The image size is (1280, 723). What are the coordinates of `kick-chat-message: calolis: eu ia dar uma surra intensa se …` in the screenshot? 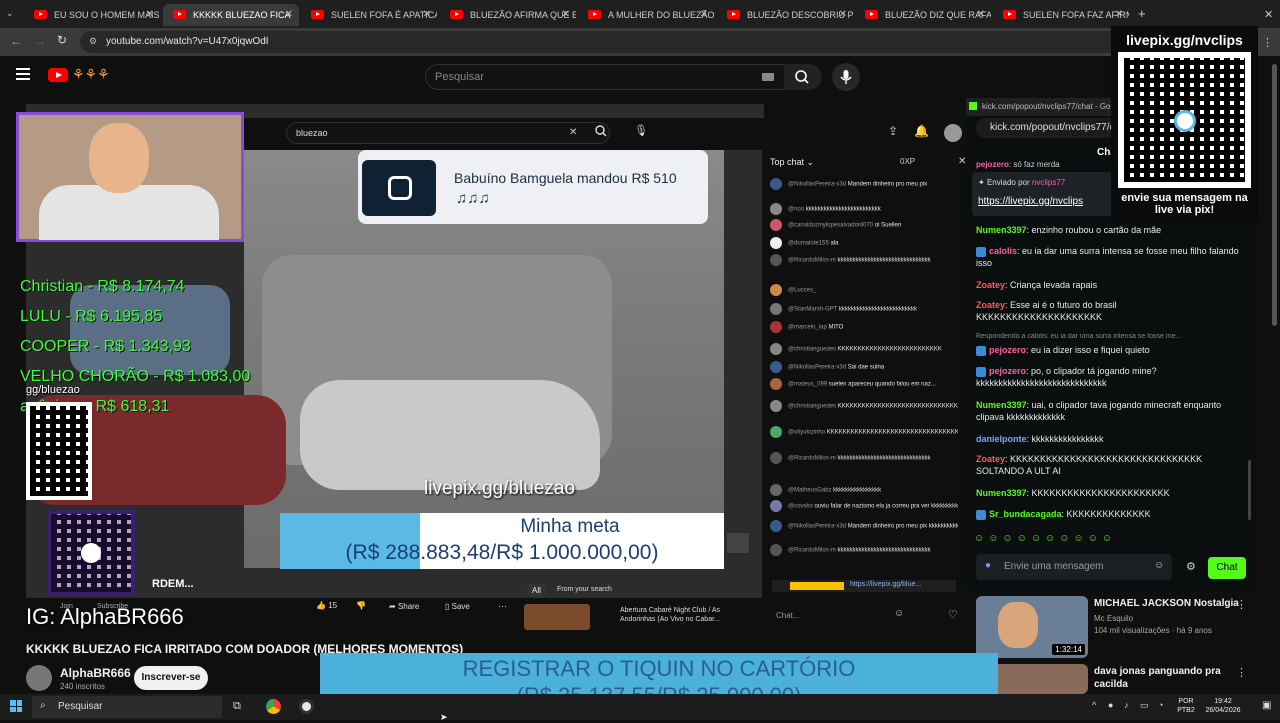 It's located at (1108, 257).